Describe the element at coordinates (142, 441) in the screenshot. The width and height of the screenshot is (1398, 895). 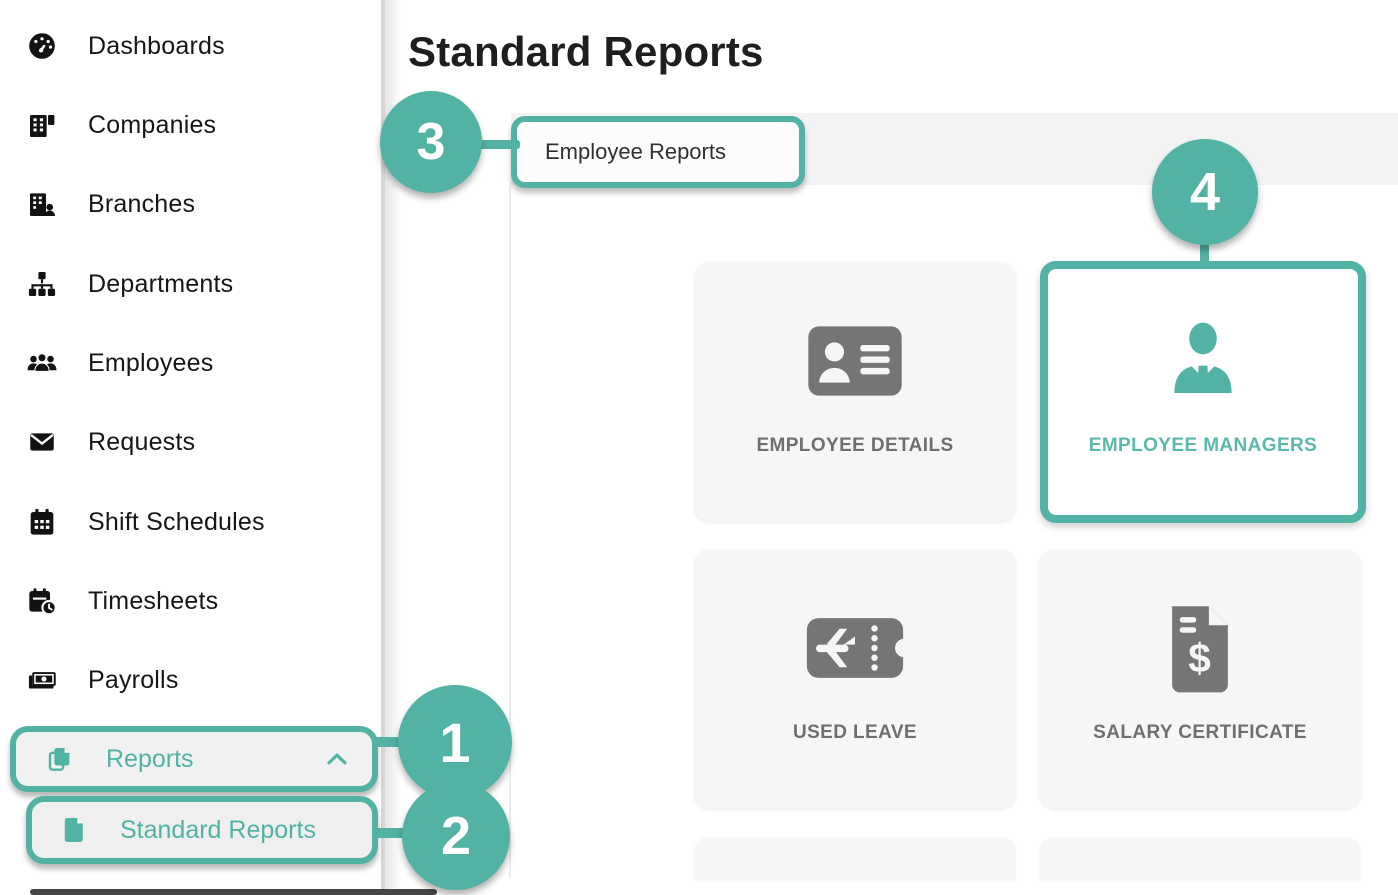
I see `sidebar-item-label: Requests` at that location.